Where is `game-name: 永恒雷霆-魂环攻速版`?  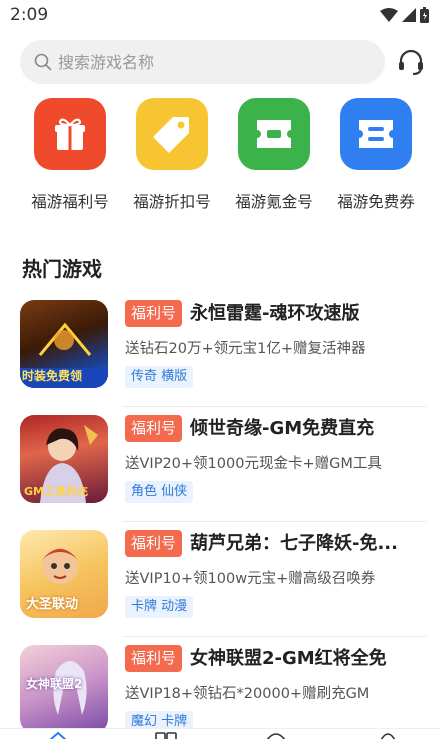
game-name: 永恒雷霆-魂环攻速版 is located at coordinates (275, 313).